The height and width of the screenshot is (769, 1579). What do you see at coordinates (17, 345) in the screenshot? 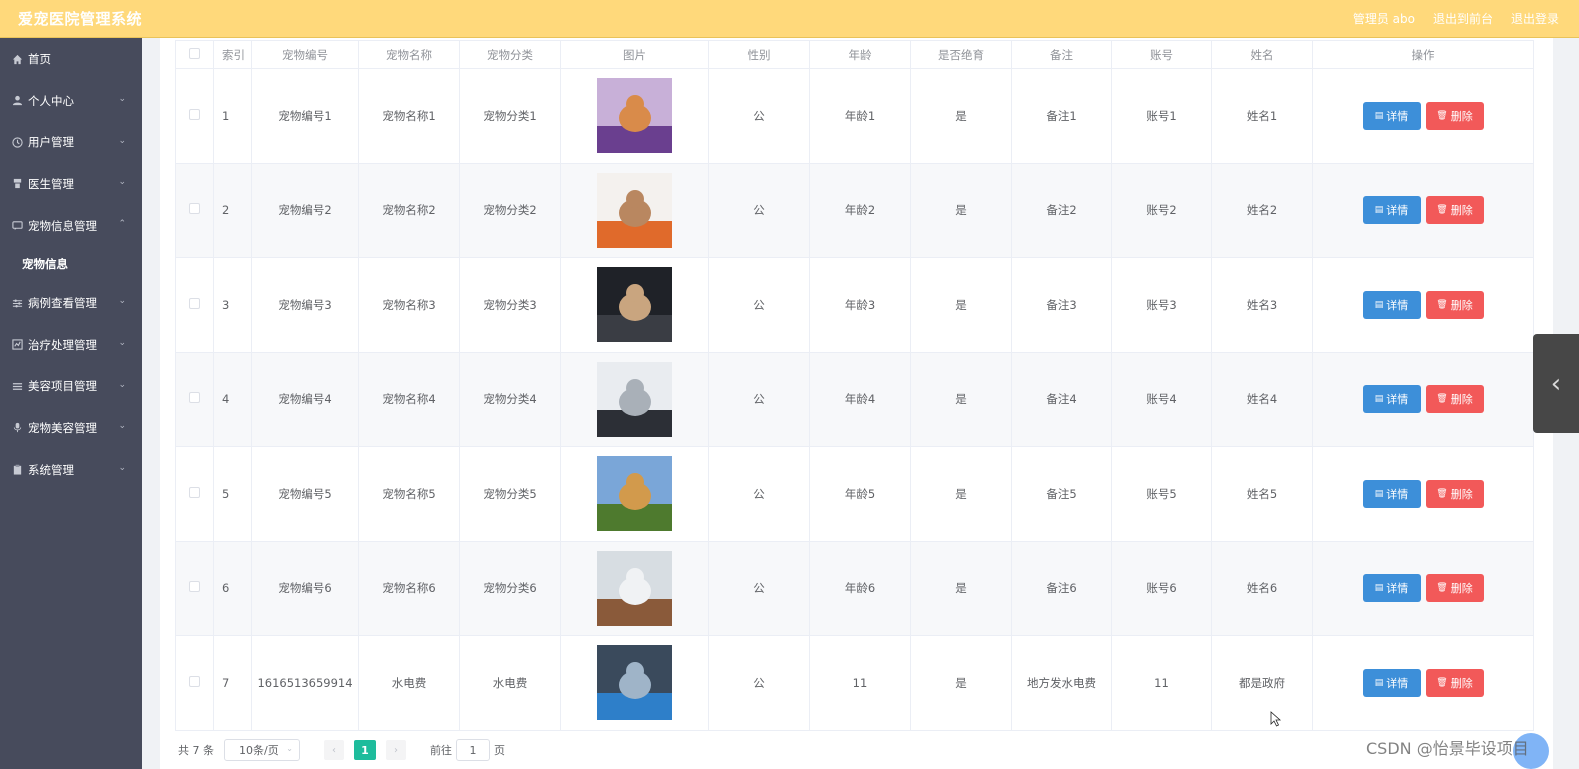
I see `chart-icon` at bounding box center [17, 345].